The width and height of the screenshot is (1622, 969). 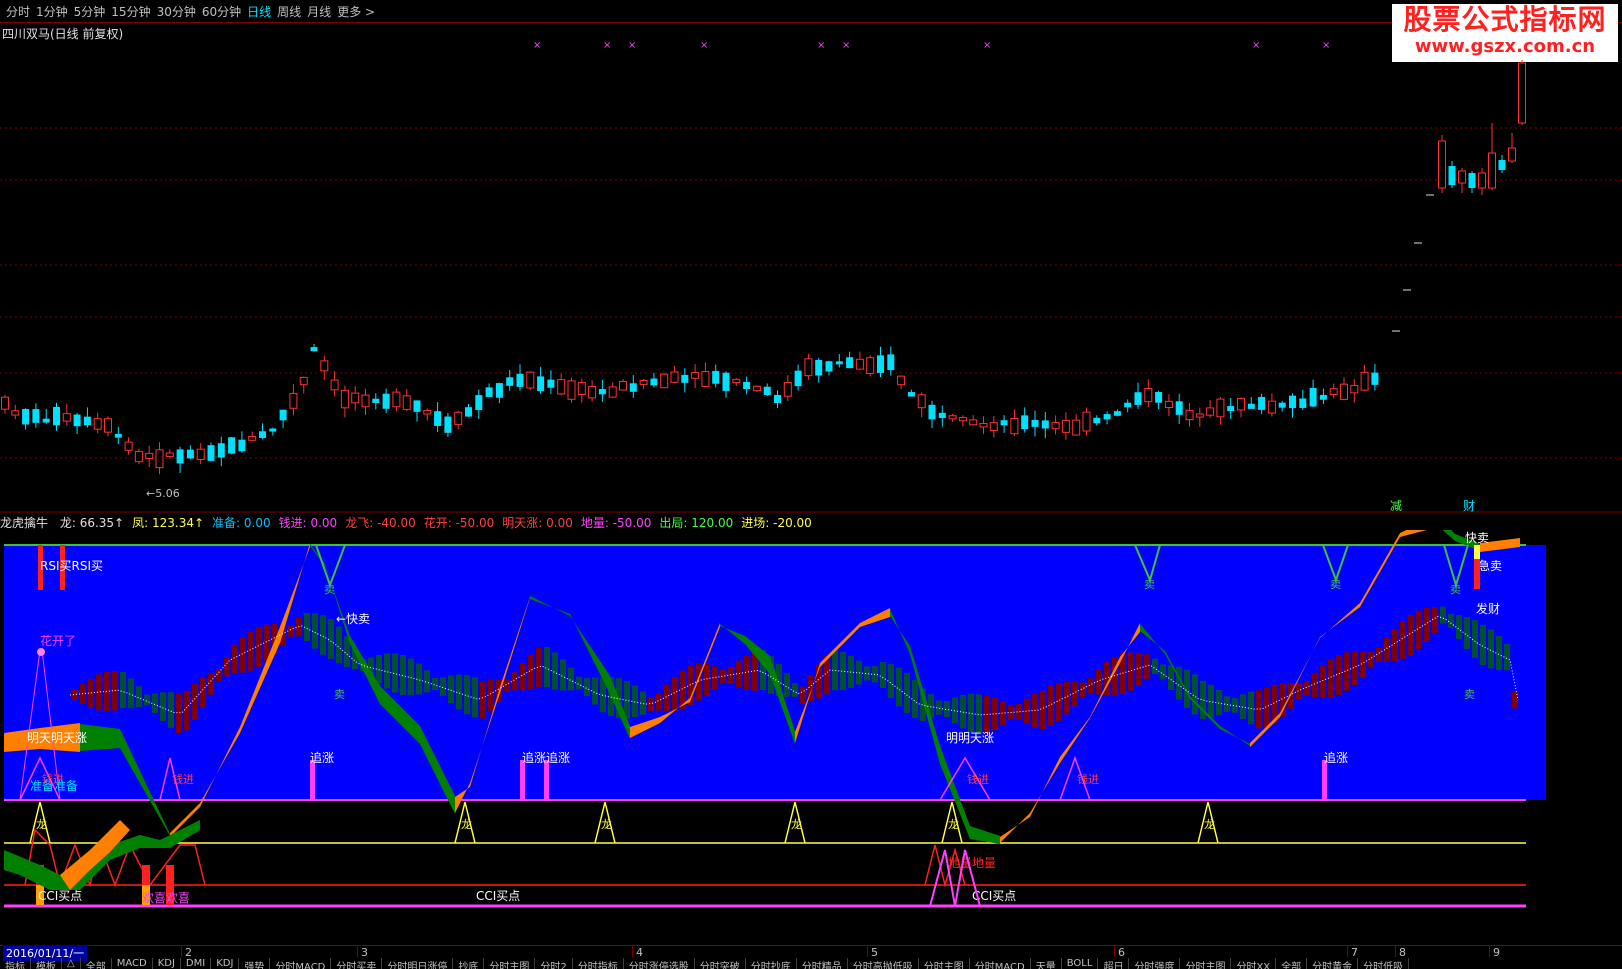 I want to click on indicator-tab: 分时买卖, so click(x=357, y=963).